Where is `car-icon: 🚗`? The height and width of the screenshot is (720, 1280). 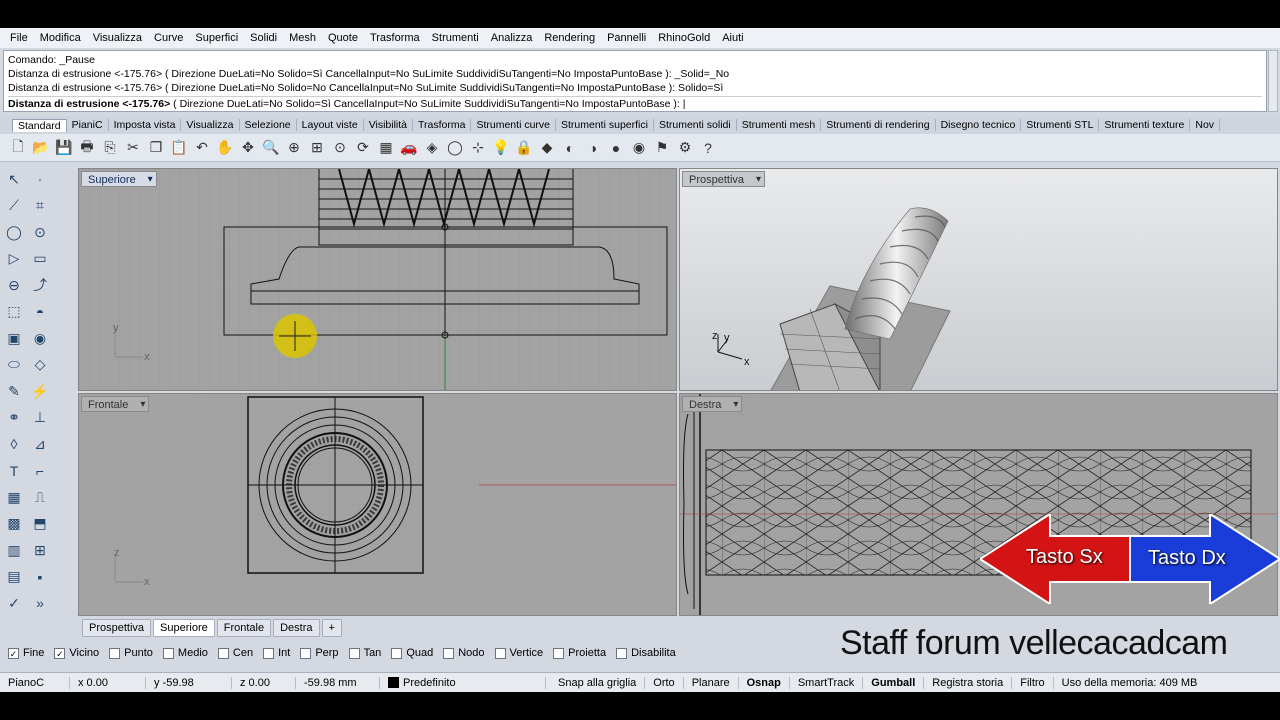
car-icon: 🚗 is located at coordinates (409, 148).